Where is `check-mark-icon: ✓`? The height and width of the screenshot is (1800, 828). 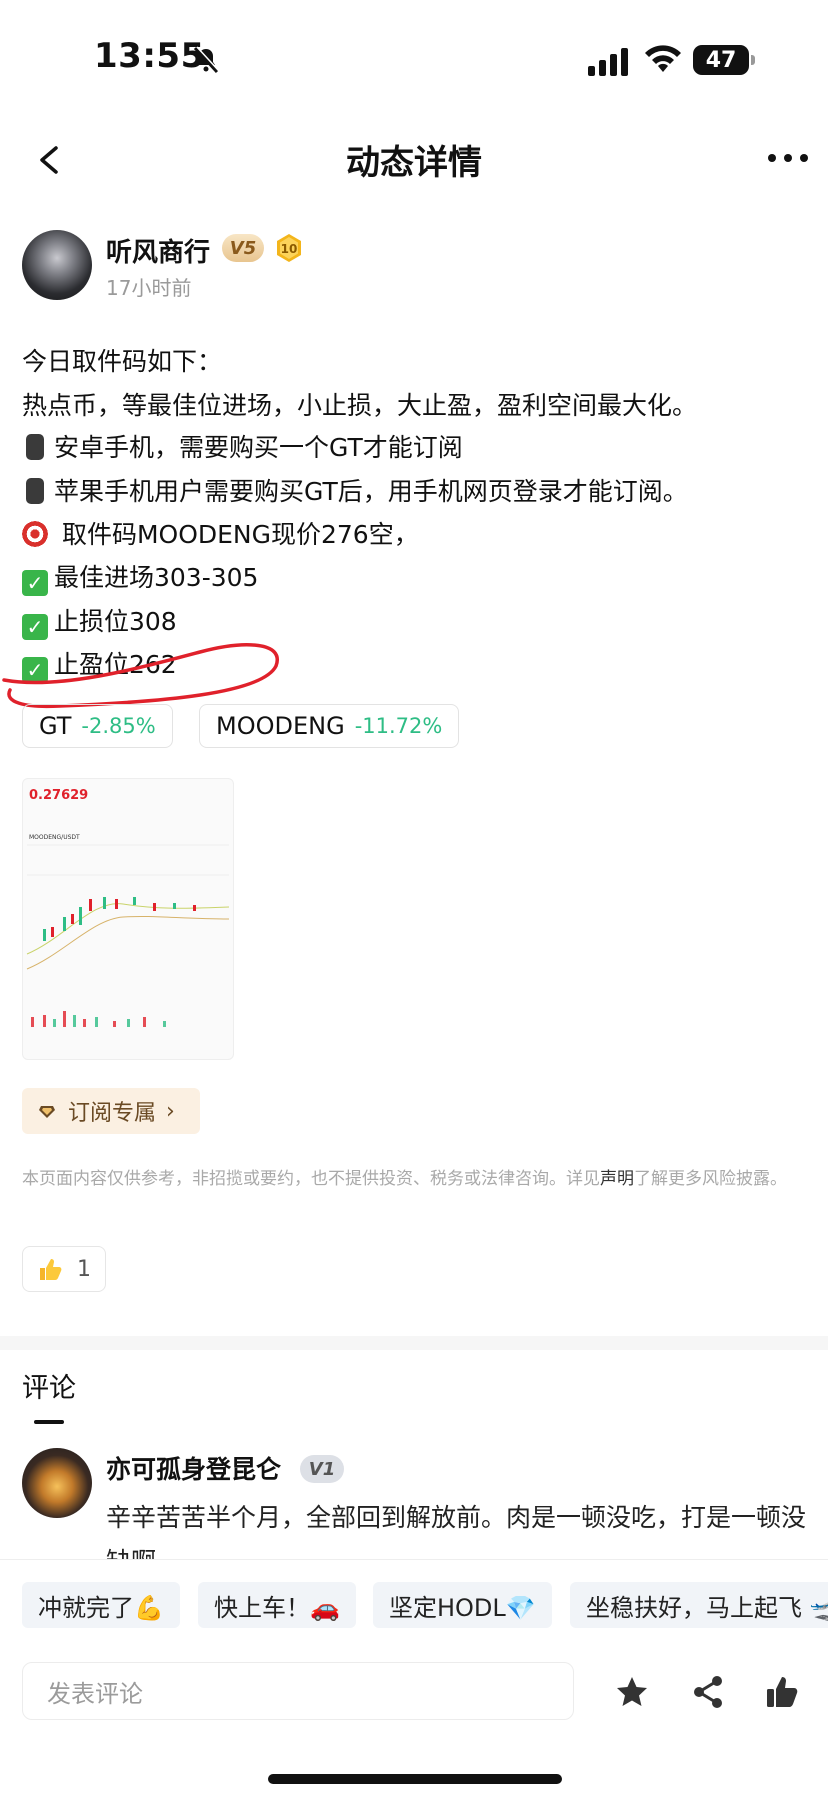
check-mark-icon: ✓ is located at coordinates (35, 583).